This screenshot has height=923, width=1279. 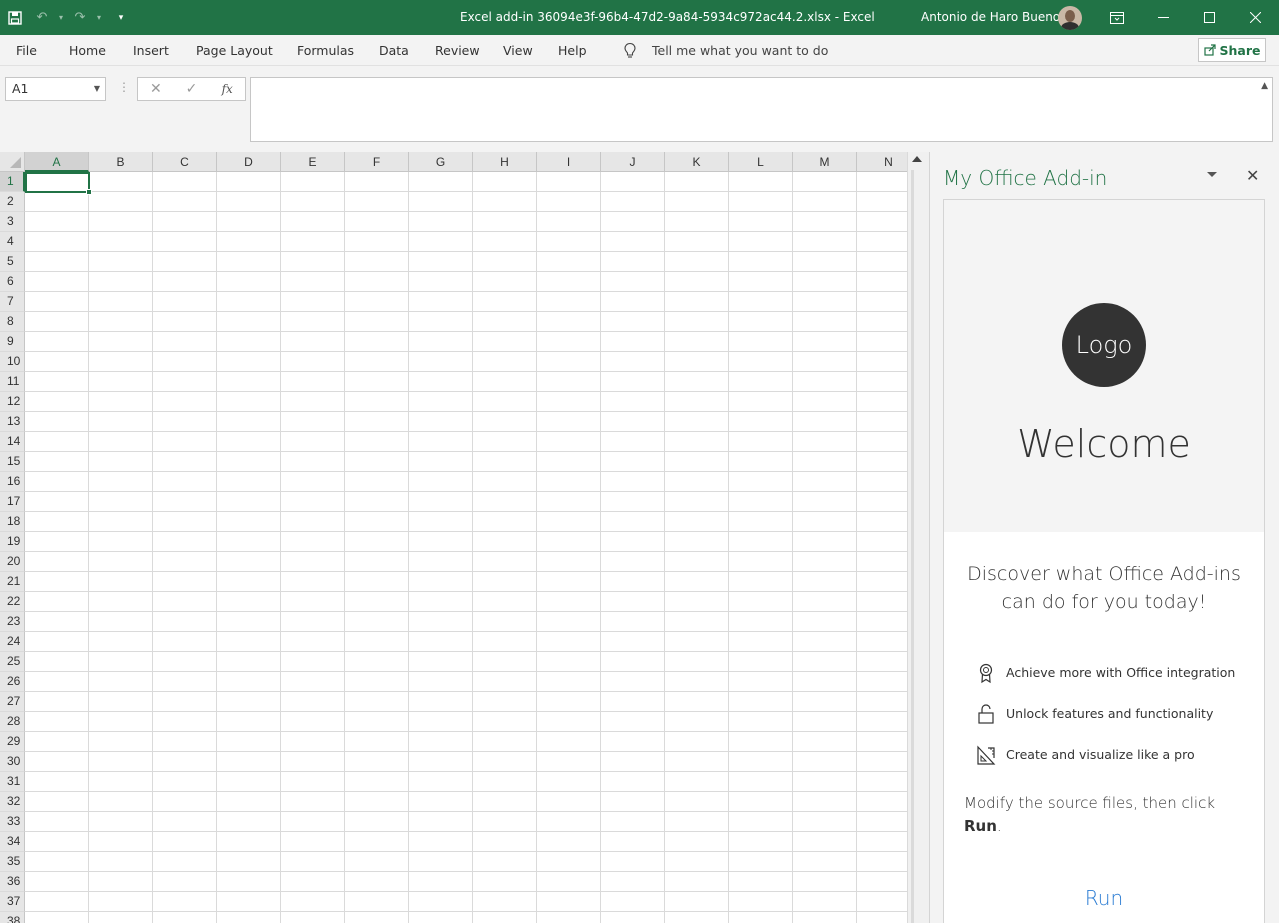 What do you see at coordinates (1163, 17) in the screenshot?
I see `minimize-button` at bounding box center [1163, 17].